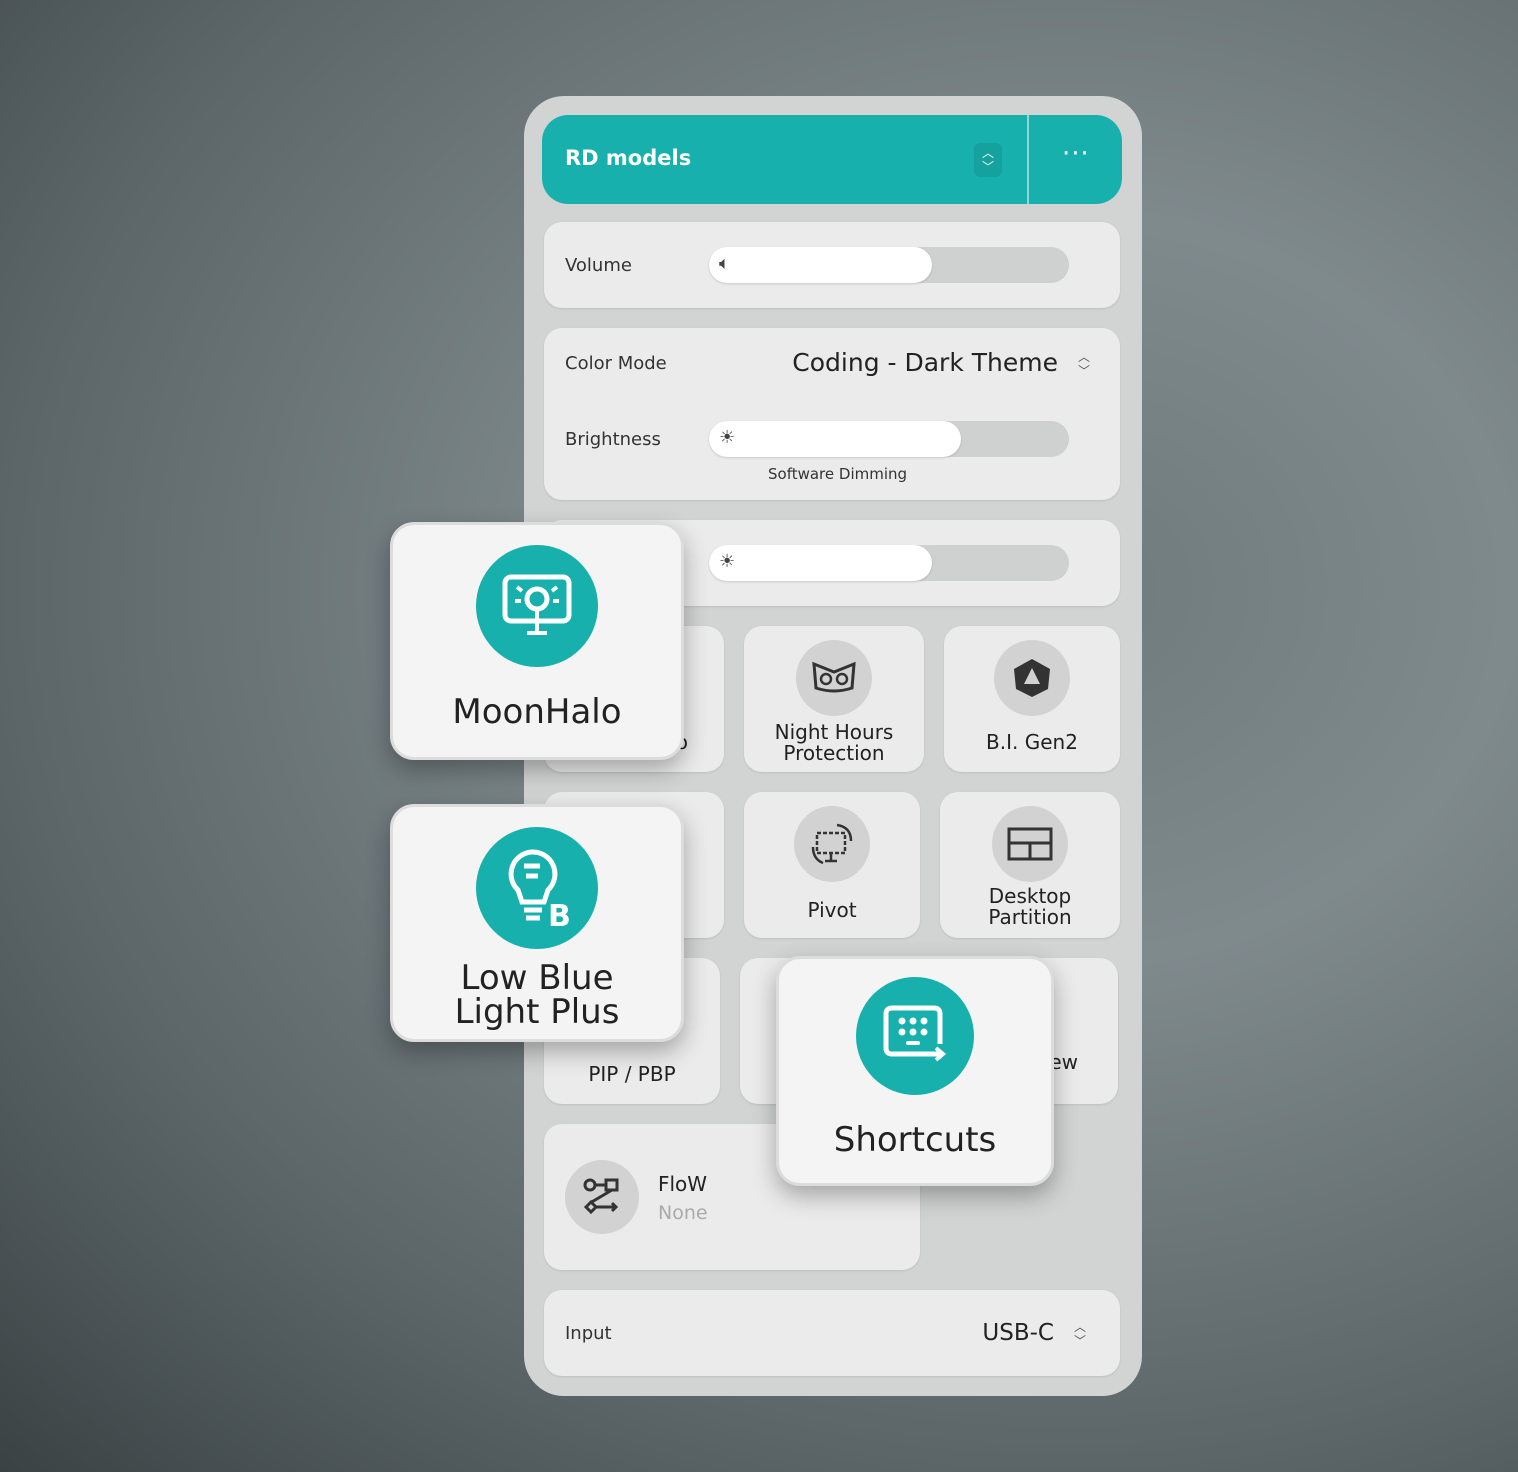  I want to click on partition-icon, so click(1030, 844).